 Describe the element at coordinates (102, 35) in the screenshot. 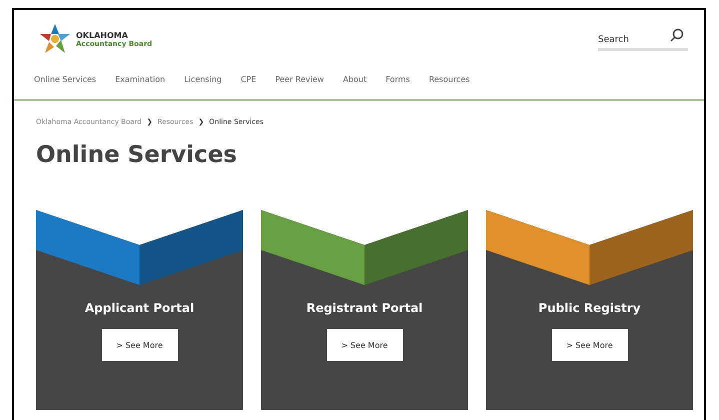

I see `logo-title: OKLAHOMA` at that location.